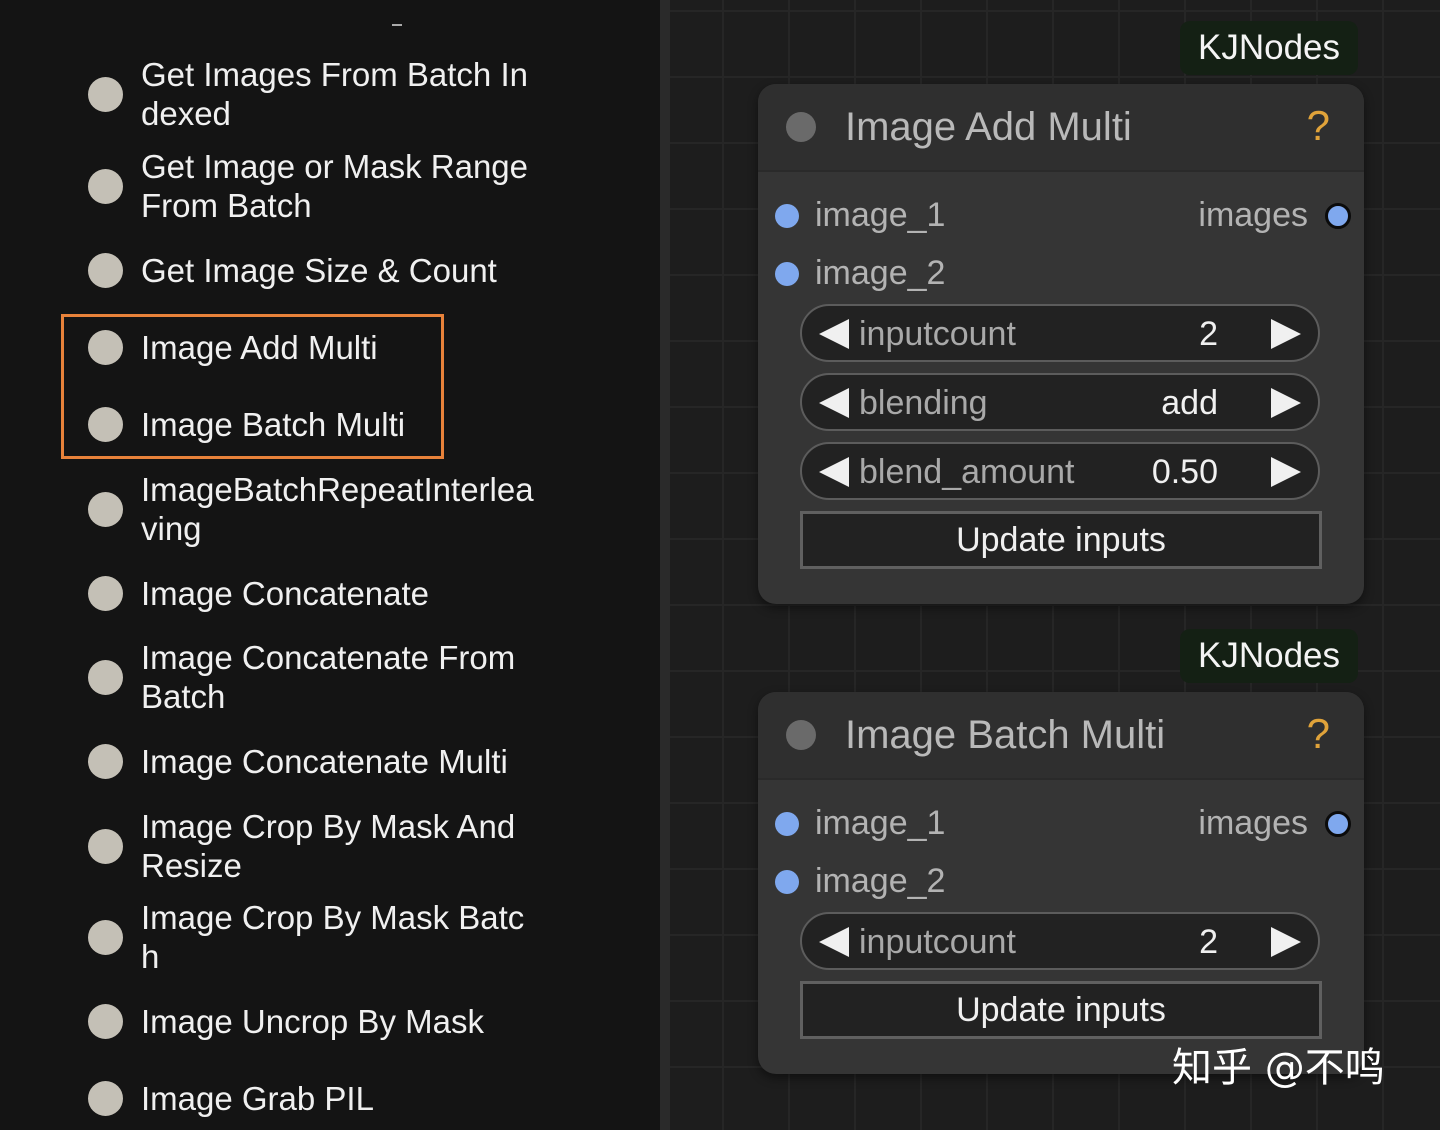 This screenshot has height=1130, width=1440. What do you see at coordinates (1005, 735) in the screenshot?
I see `node-title: Image Batch Multi` at bounding box center [1005, 735].